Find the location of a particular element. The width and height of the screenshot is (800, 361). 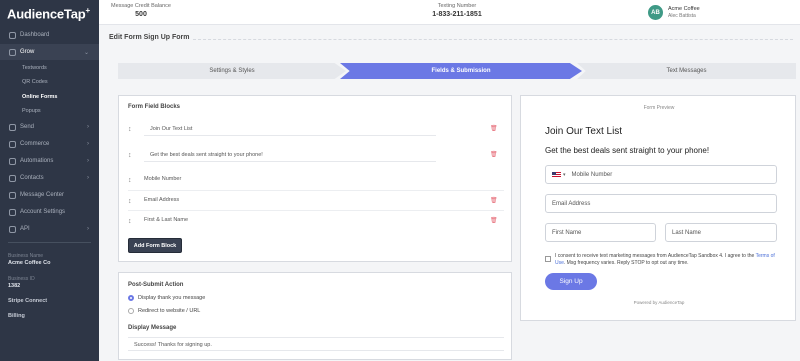

form-block-row: ↕ Mobile Number is located at coordinates (316, 181).